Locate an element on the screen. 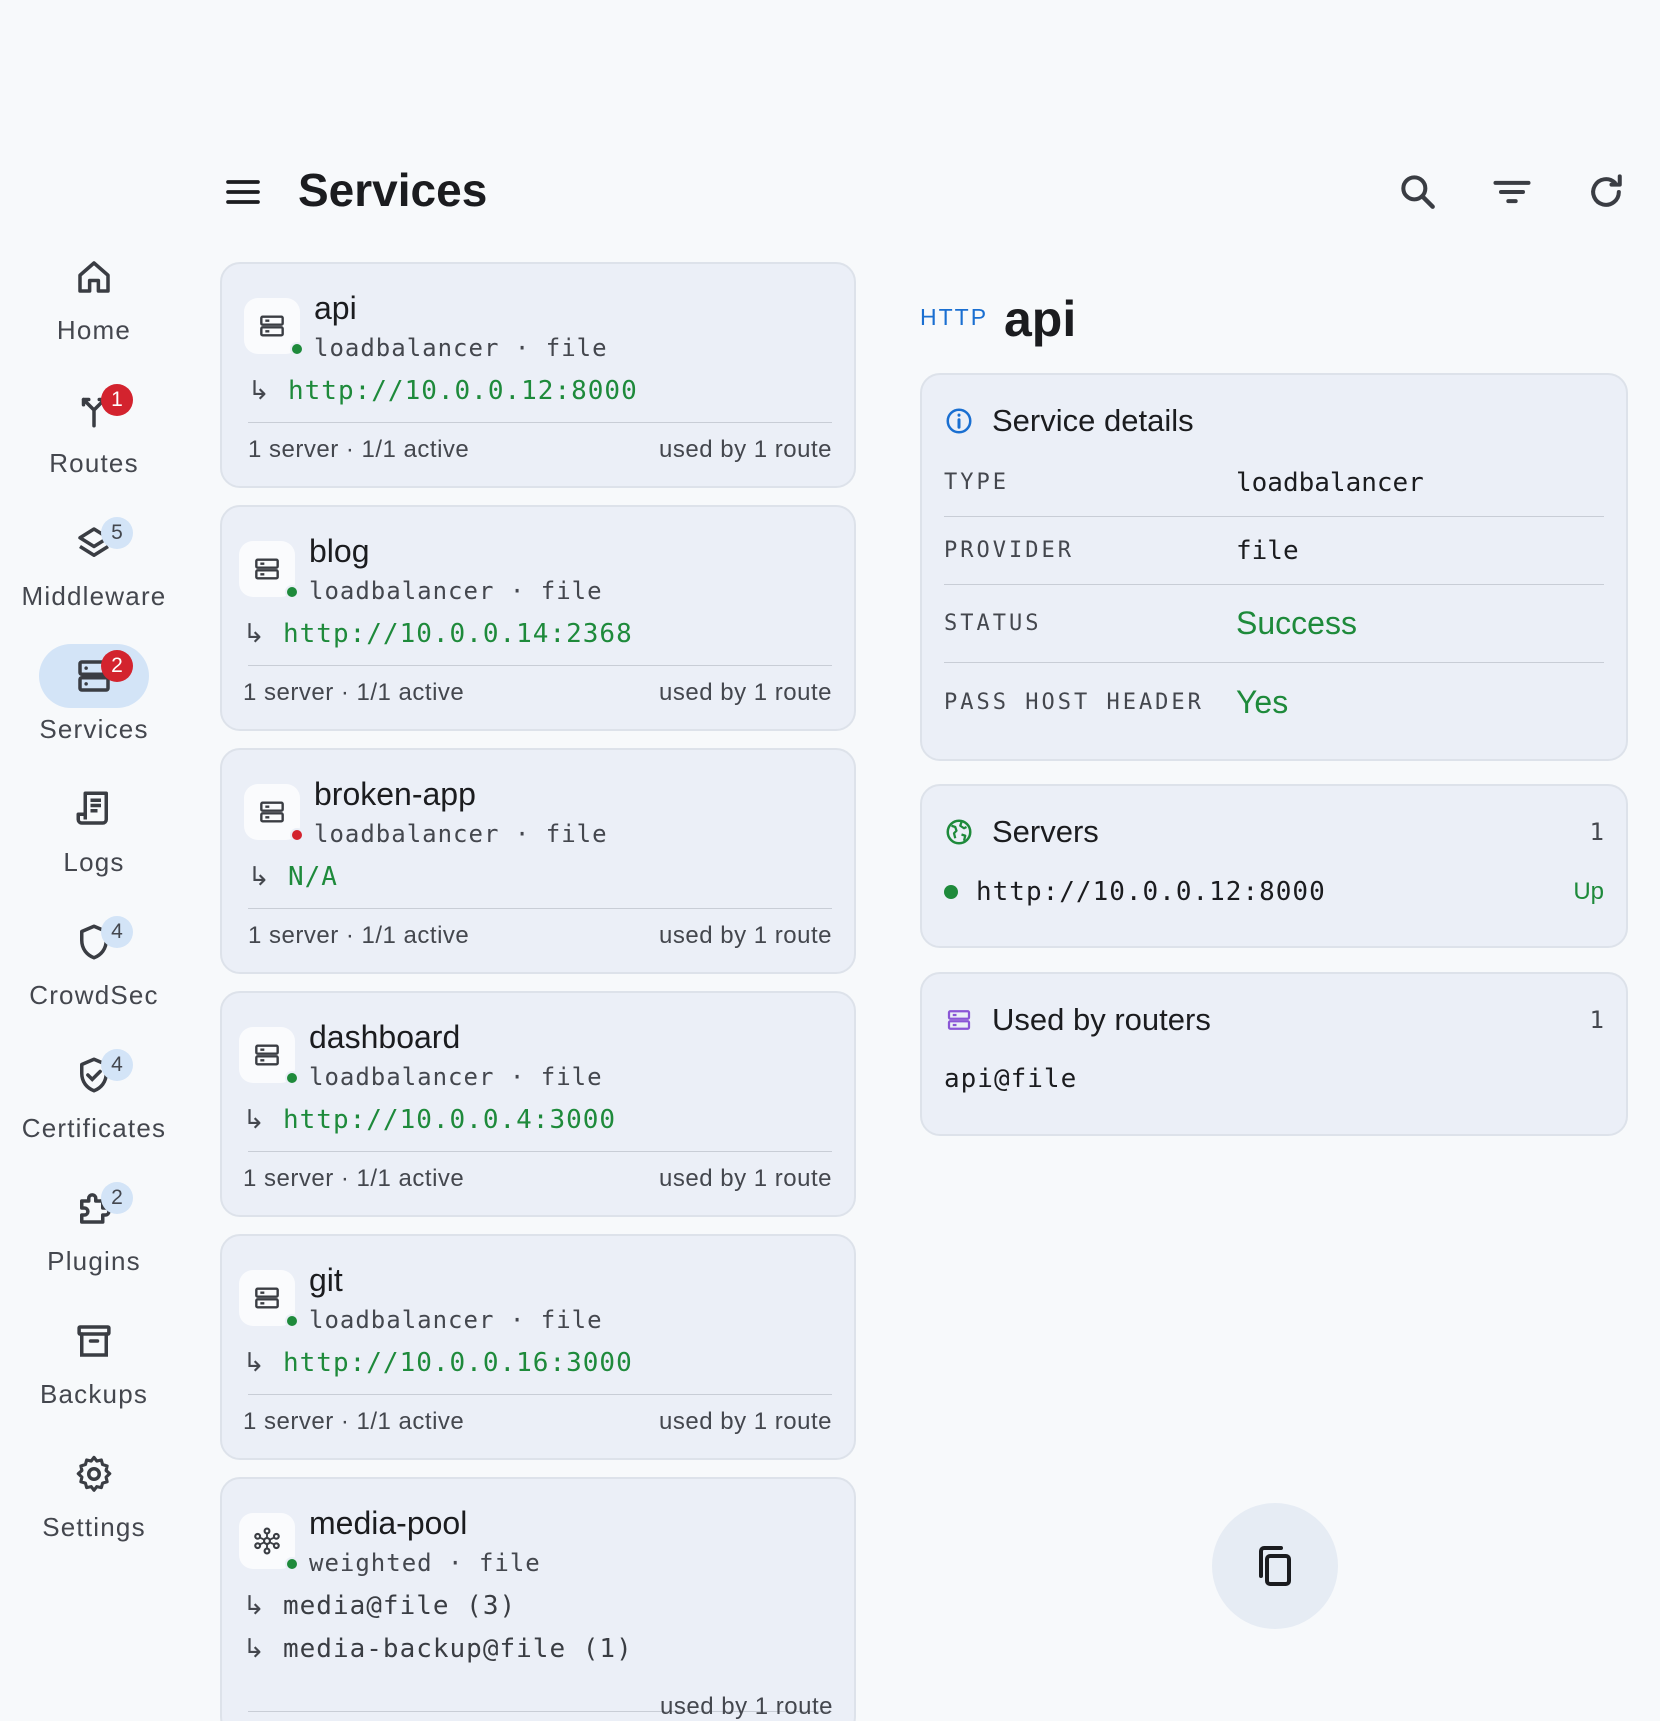 The width and height of the screenshot is (1660, 1721). detail-row-pass-host-header: PASS HOST HEADER Yes is located at coordinates (1116, 701).